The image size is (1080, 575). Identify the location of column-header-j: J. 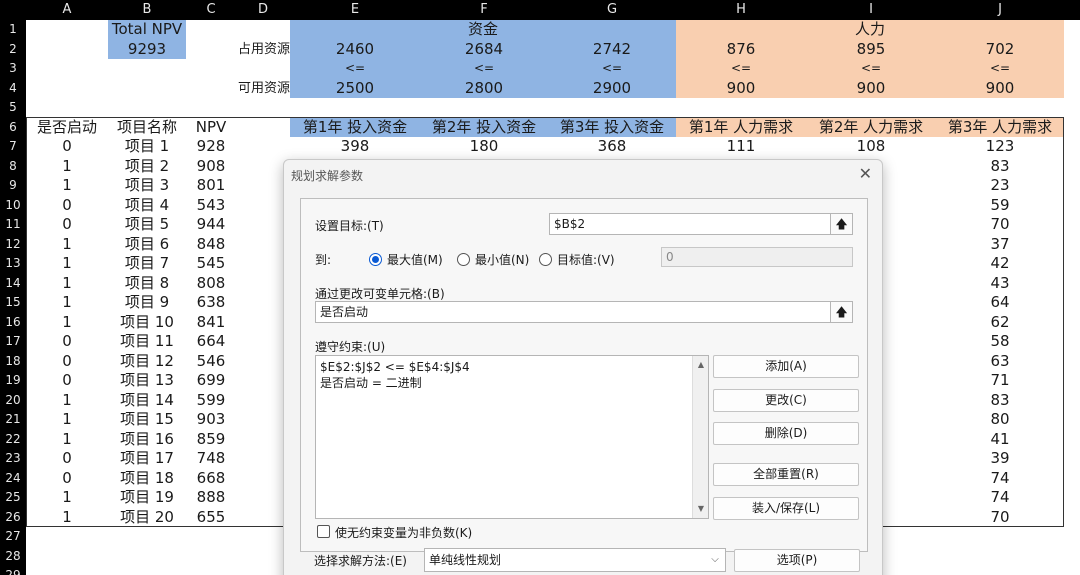
(1000, 10).